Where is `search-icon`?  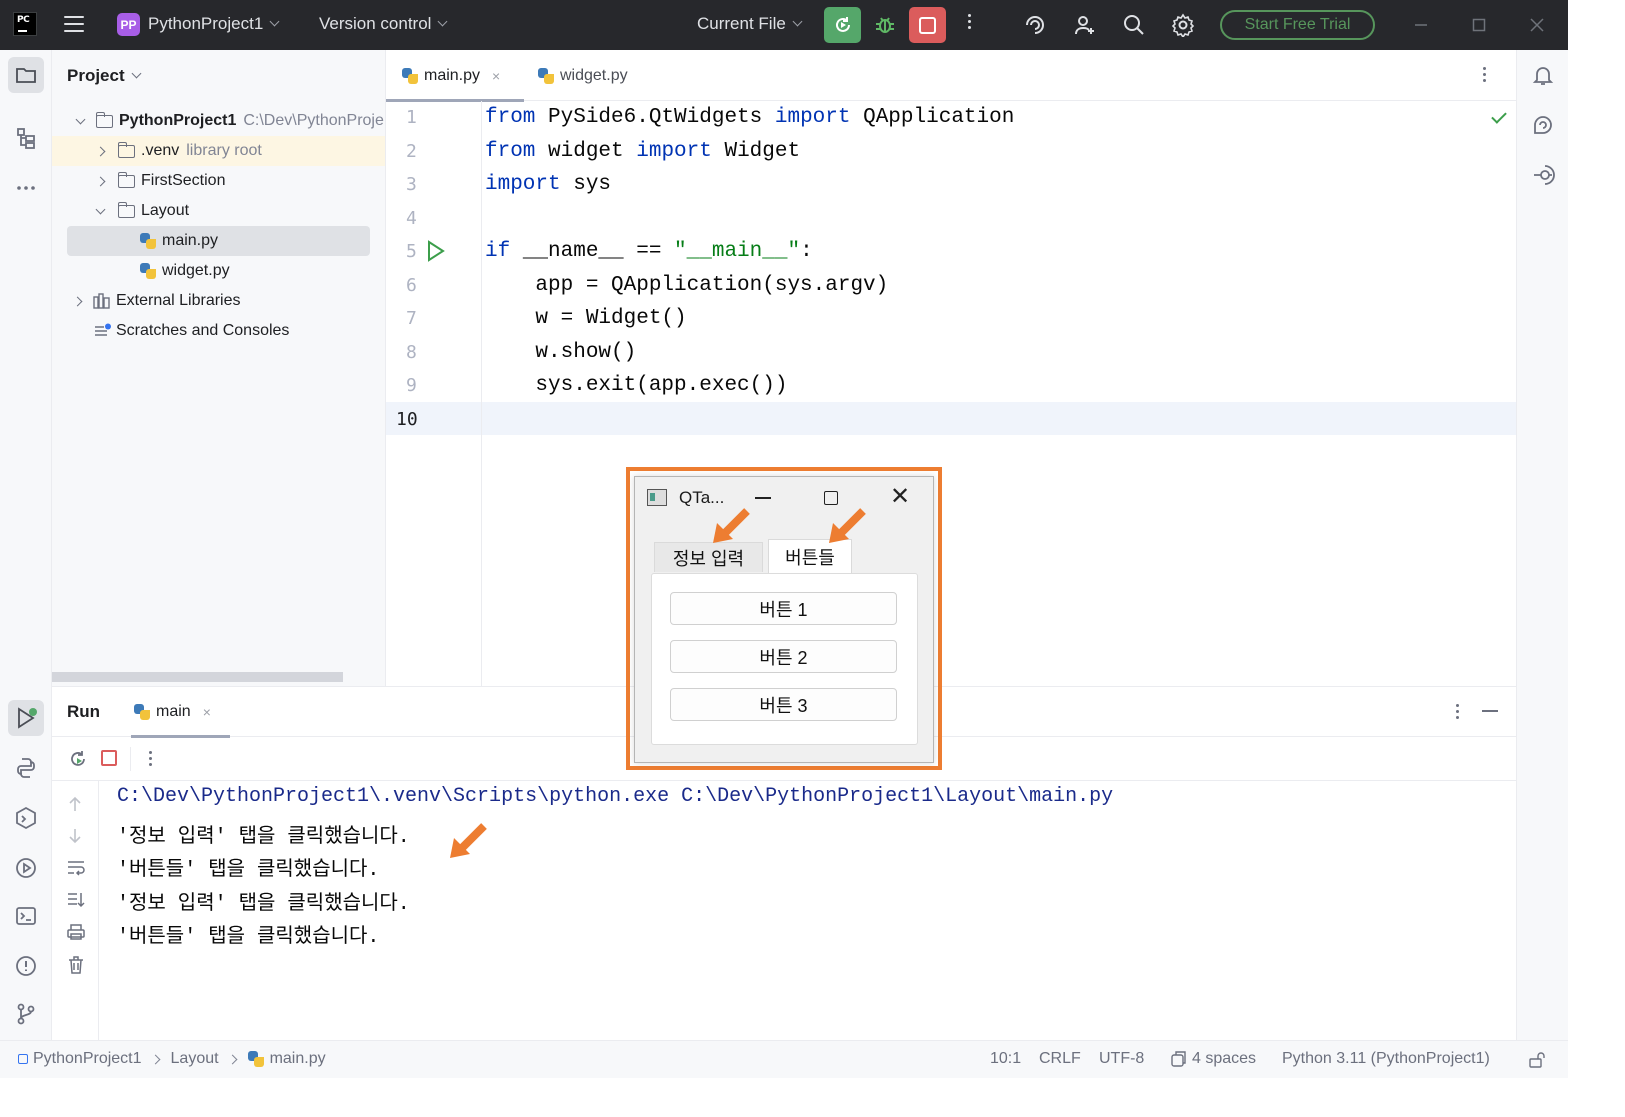 search-icon is located at coordinates (1134, 25).